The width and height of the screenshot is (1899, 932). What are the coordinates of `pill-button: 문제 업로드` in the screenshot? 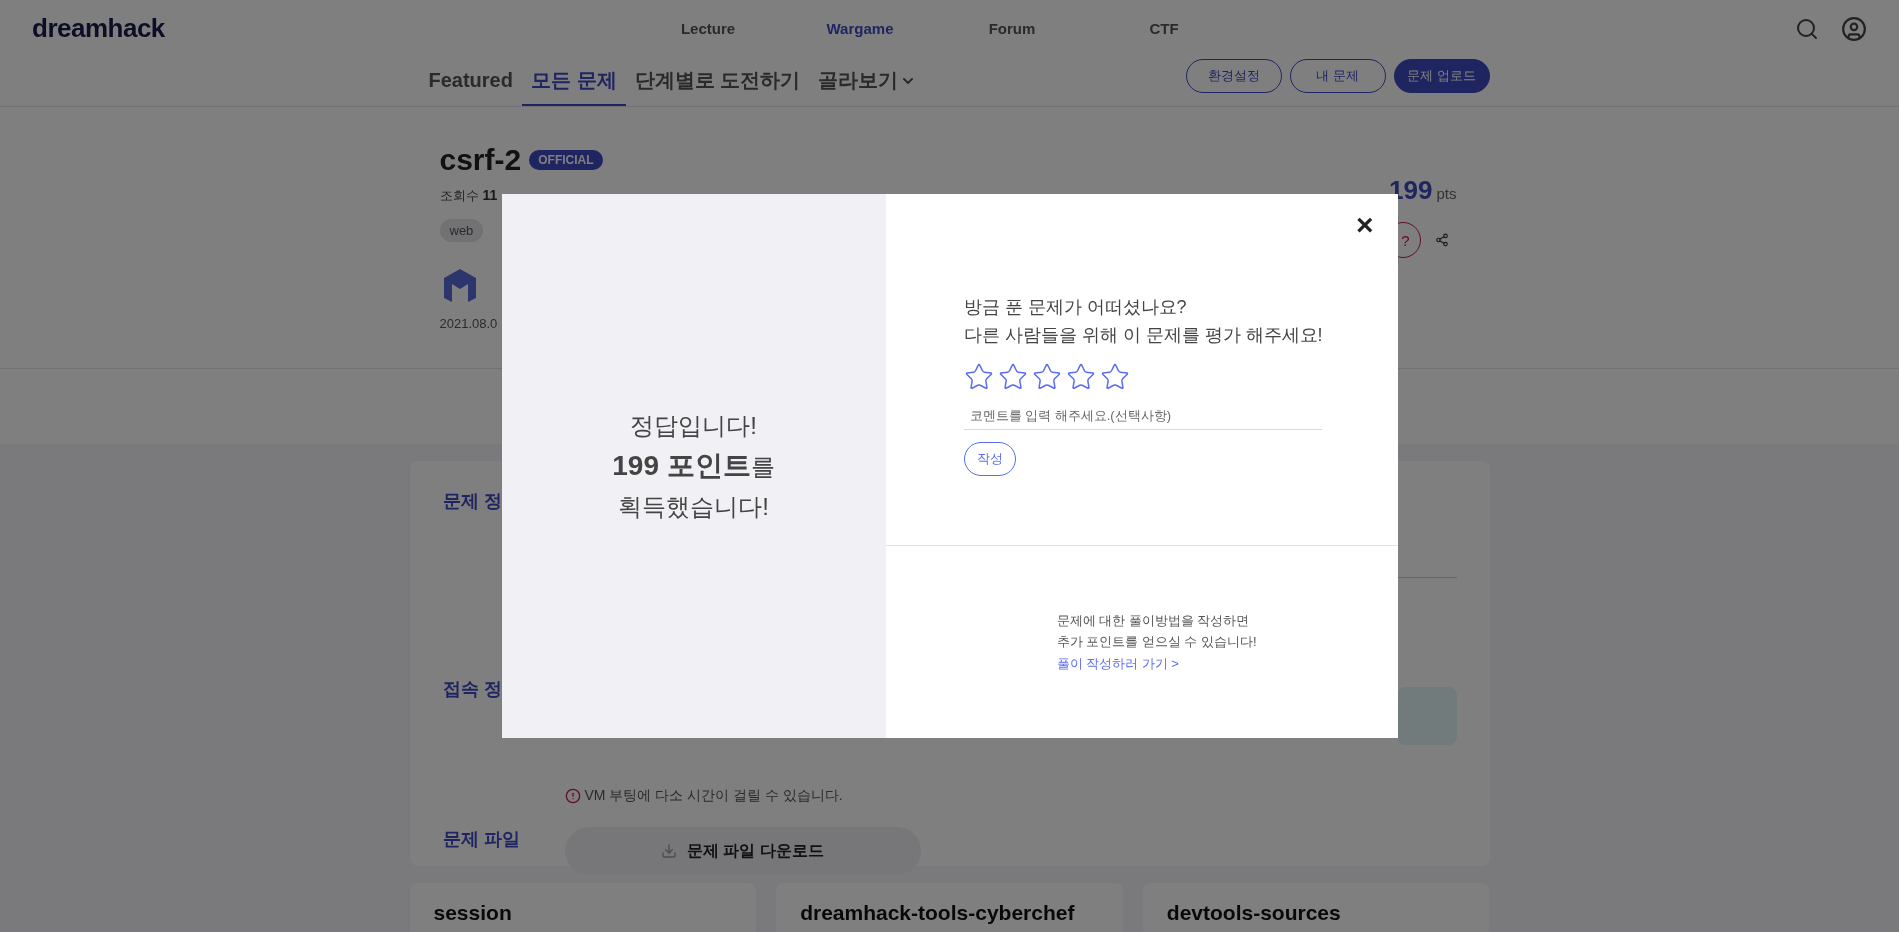 It's located at (1441, 75).